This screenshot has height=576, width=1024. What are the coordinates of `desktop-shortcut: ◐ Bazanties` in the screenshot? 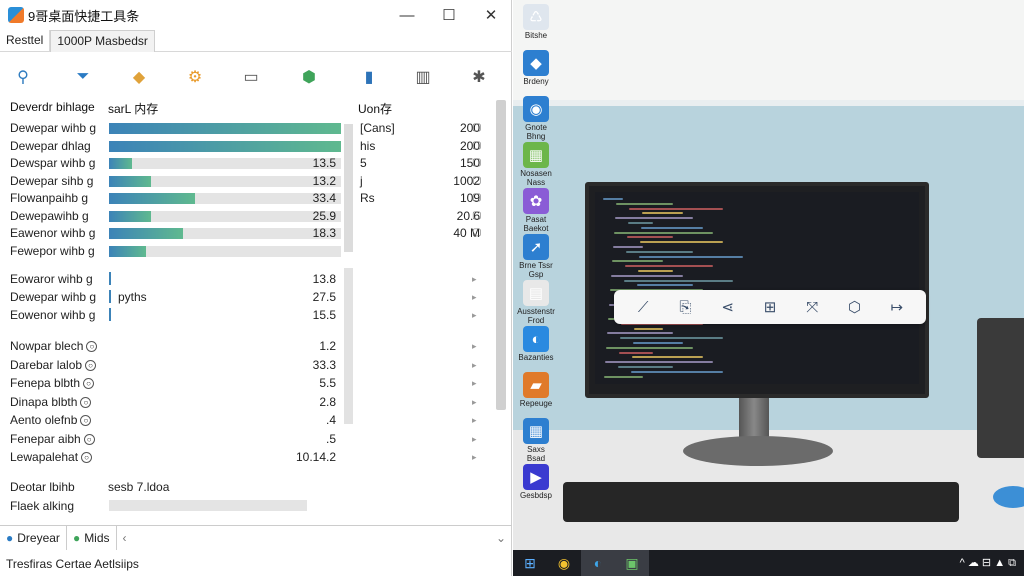 It's located at (536, 344).